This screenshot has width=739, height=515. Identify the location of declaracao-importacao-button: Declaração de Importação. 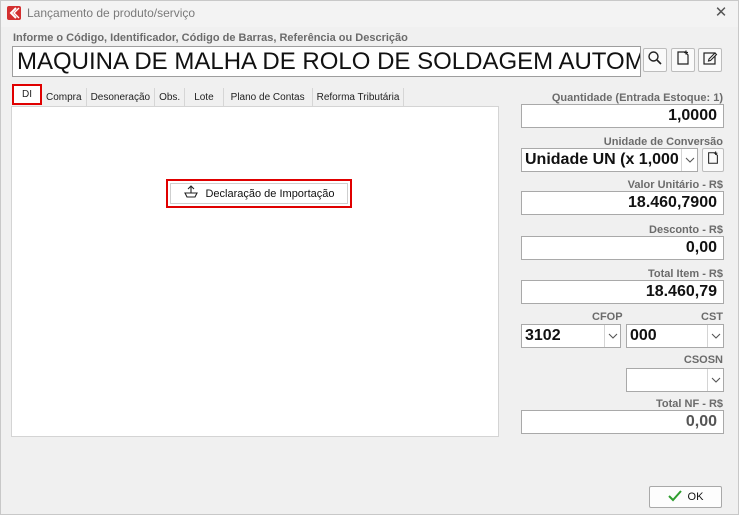
(259, 193).